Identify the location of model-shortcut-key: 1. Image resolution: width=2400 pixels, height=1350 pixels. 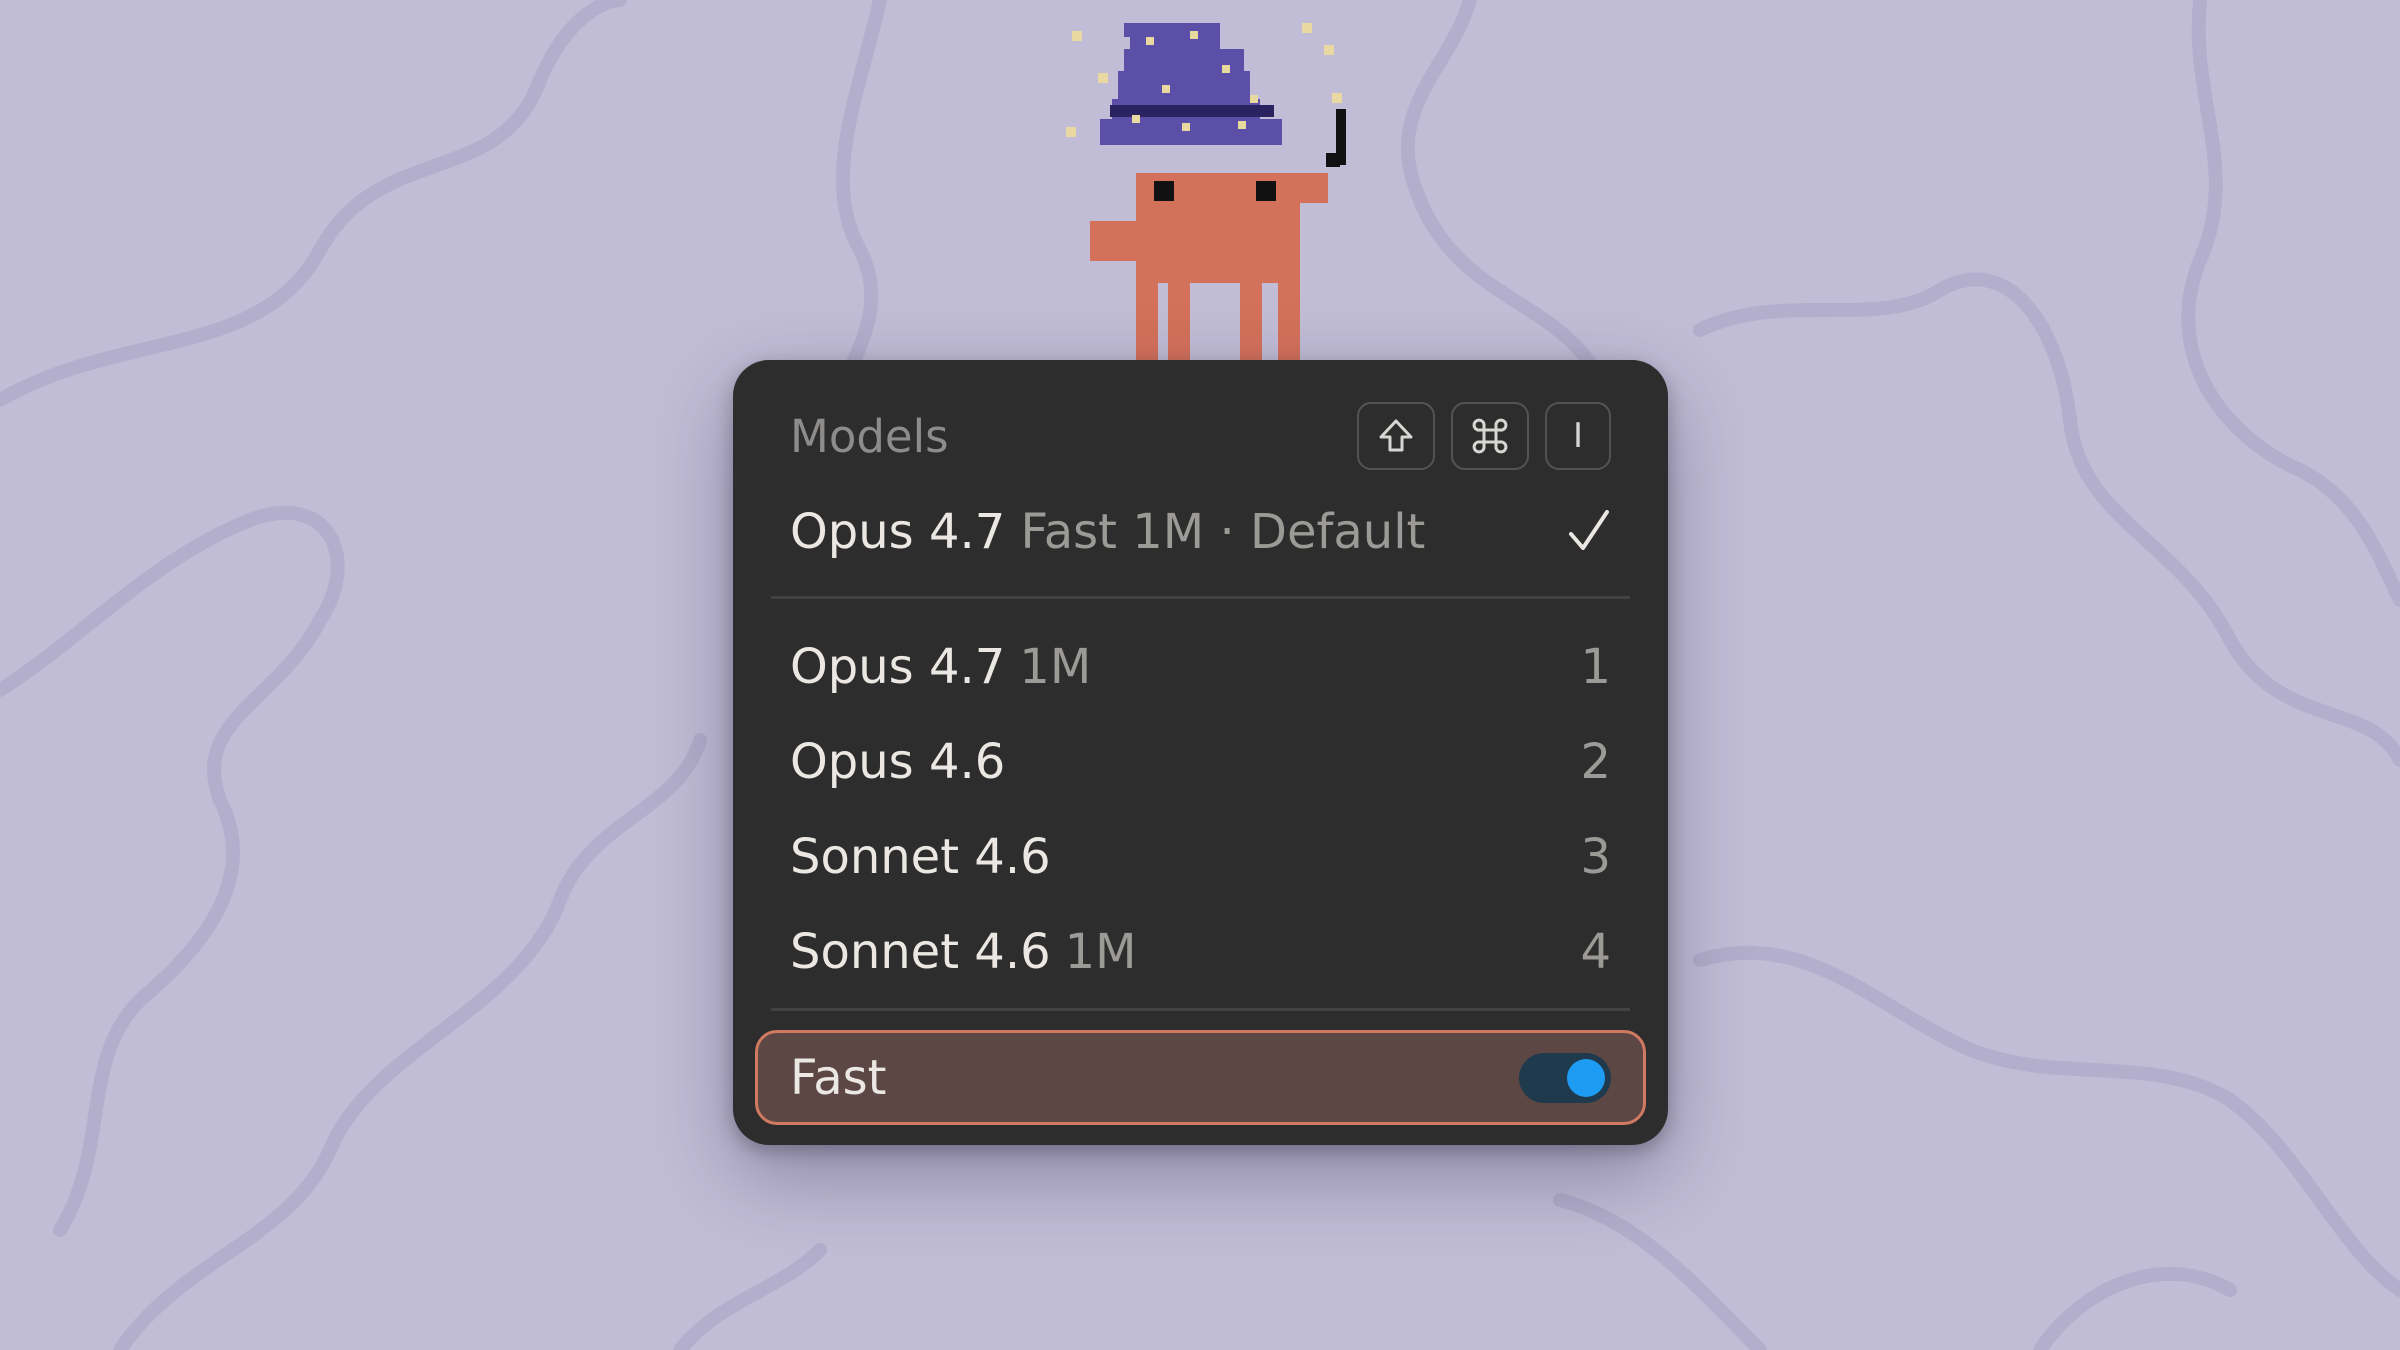
(1595, 667).